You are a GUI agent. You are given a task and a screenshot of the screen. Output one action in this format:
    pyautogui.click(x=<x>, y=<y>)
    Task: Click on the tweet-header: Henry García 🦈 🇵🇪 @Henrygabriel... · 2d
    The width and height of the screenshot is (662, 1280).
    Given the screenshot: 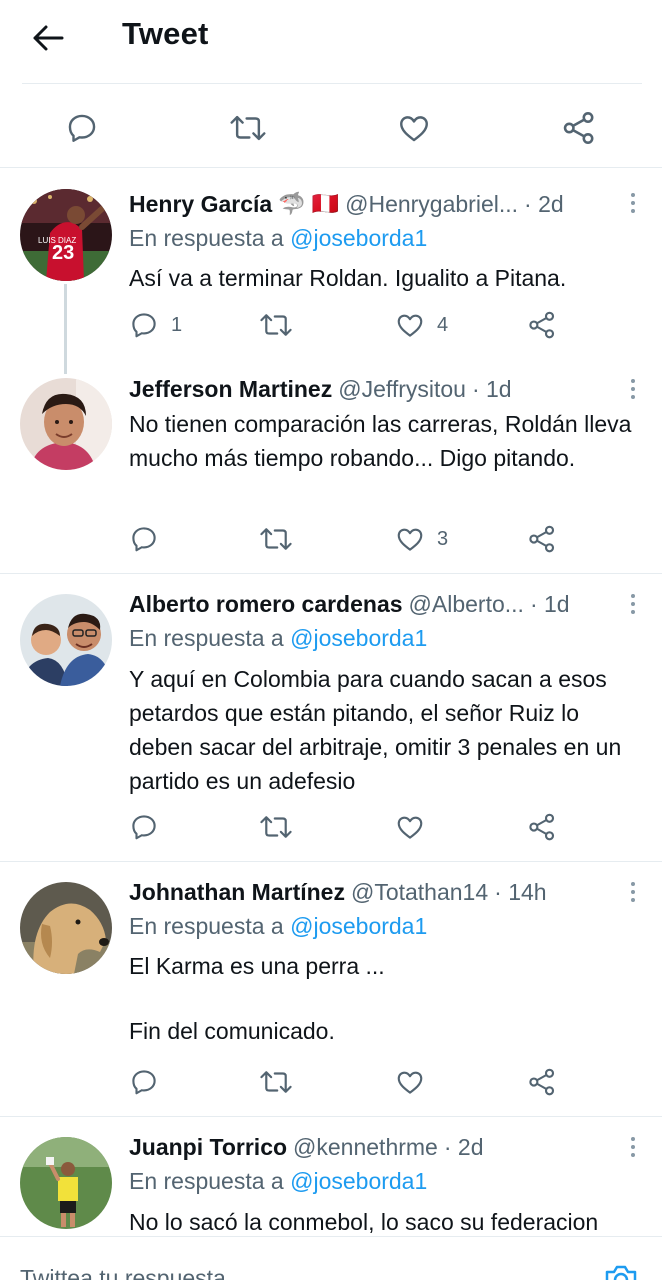 What is the action you would take?
    pyautogui.click(x=375, y=204)
    